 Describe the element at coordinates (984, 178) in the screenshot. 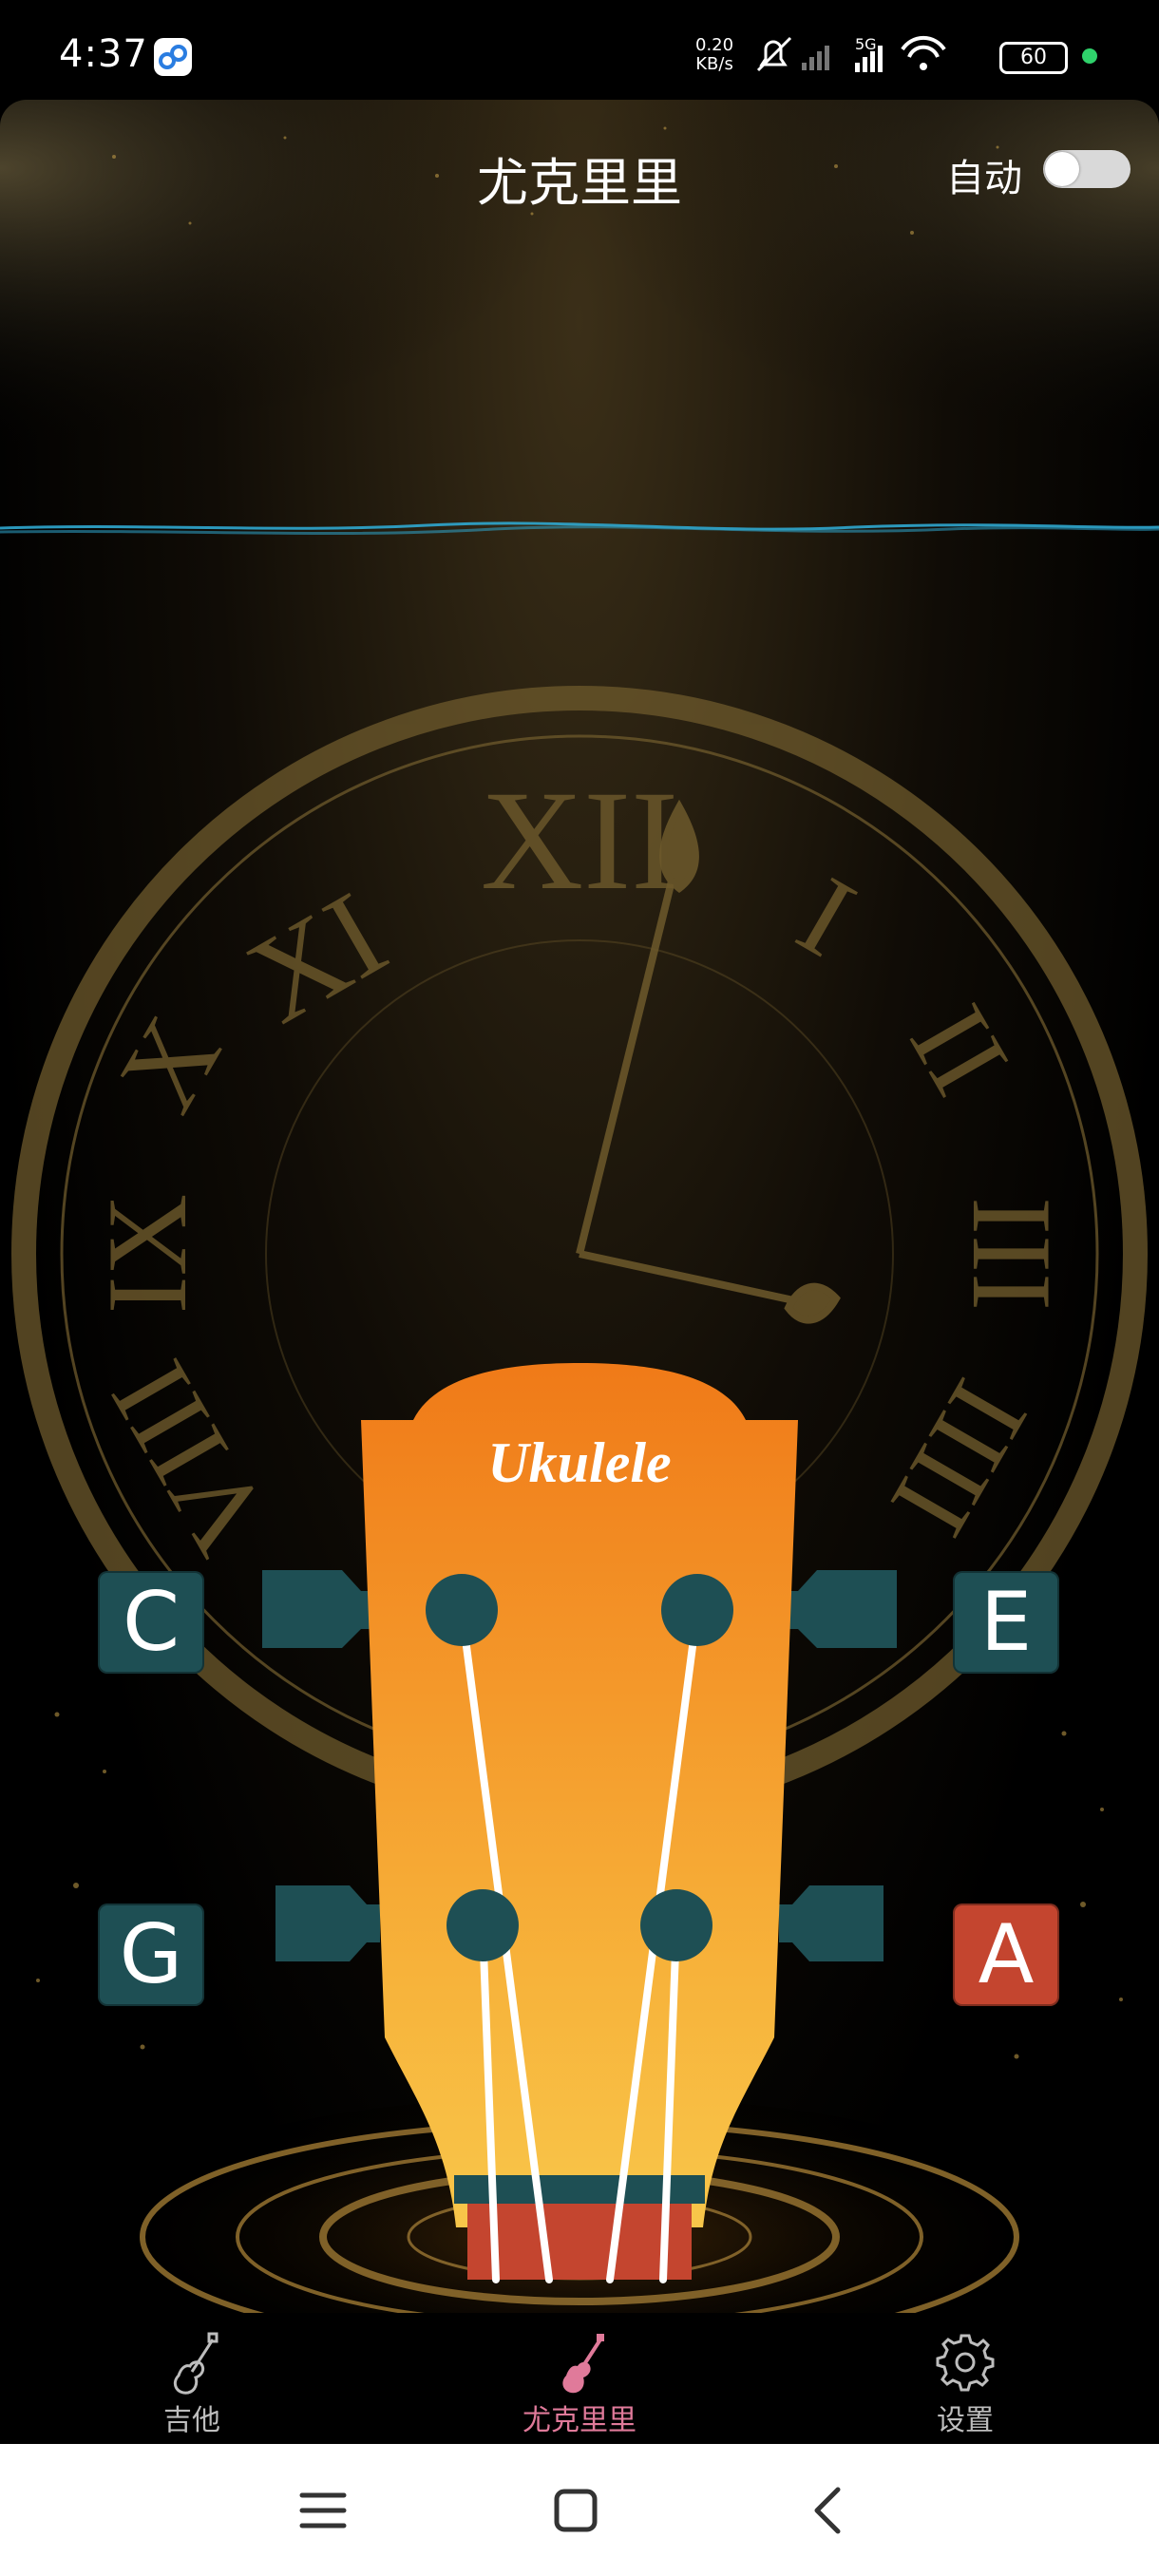

I see `auto-mode-label: 自动` at that location.